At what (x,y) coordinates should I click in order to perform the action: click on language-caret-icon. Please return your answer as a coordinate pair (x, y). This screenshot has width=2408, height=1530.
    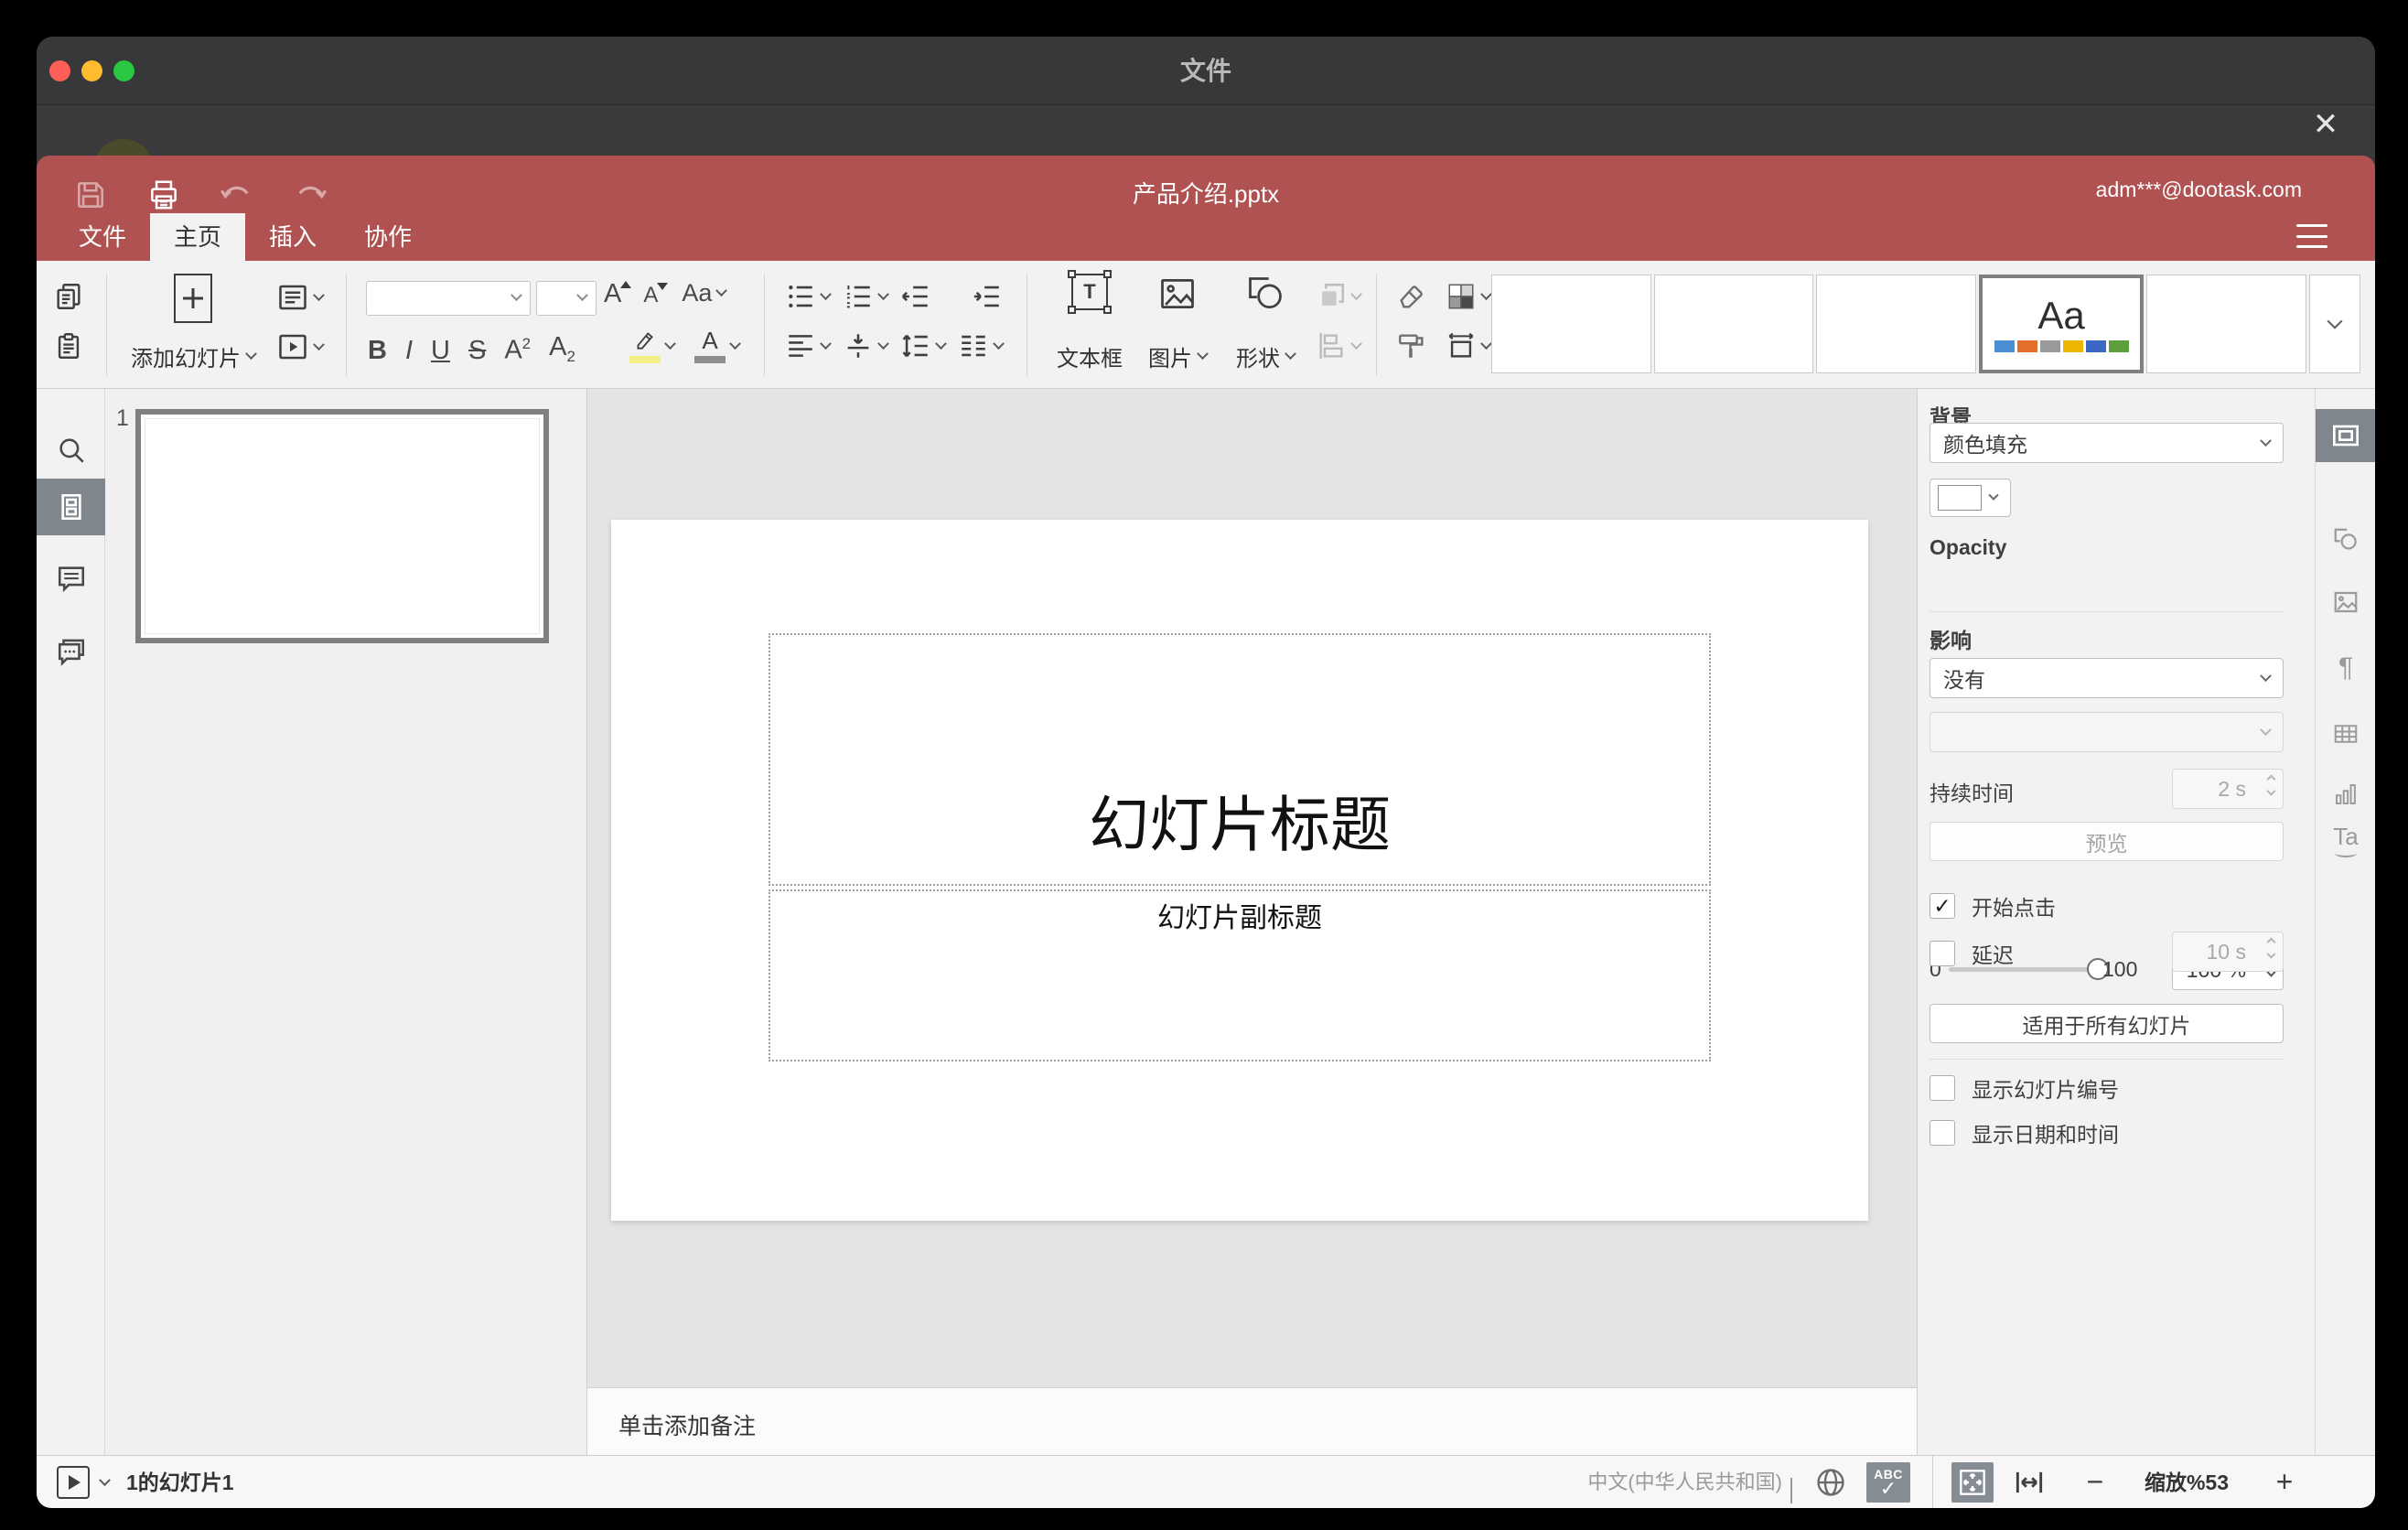
    Looking at the image, I should click on (1791, 1490).